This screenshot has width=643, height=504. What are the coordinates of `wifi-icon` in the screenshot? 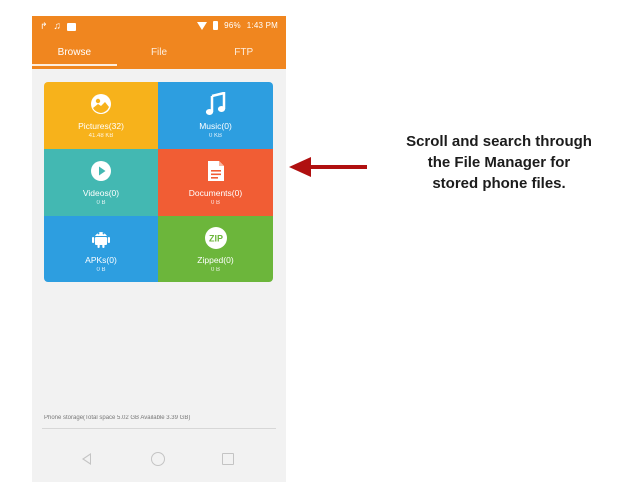 It's located at (202, 25).